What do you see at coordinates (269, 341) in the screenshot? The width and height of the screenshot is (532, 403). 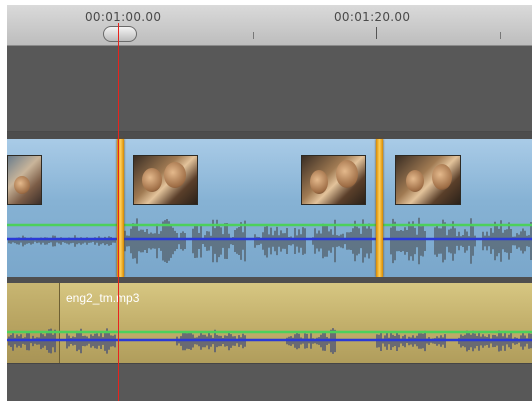 I see `audio-waveform` at bounding box center [269, 341].